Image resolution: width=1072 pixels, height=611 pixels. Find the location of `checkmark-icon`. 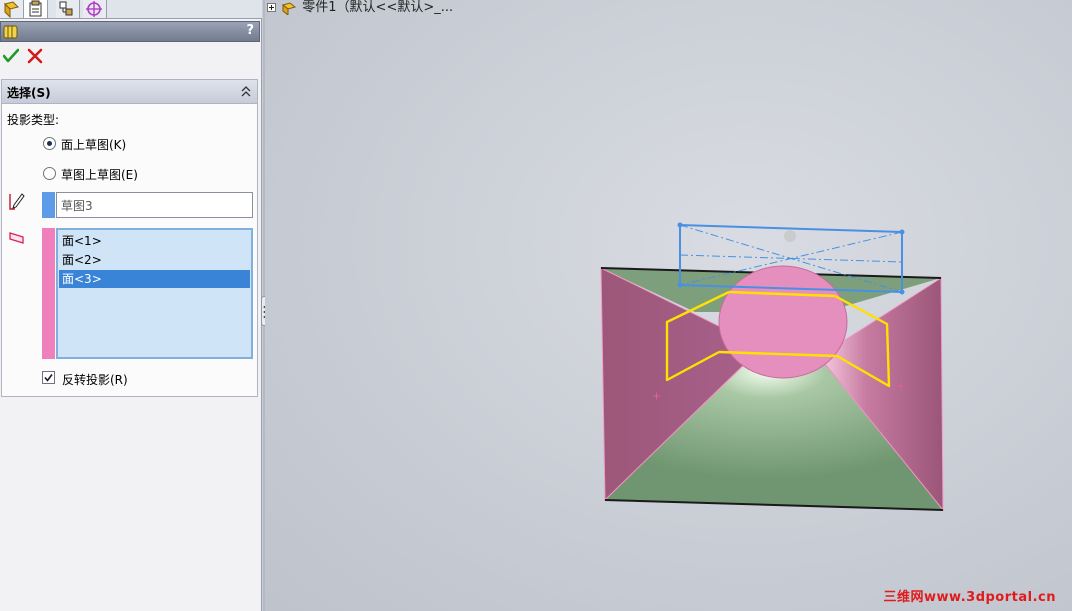

checkmark-icon is located at coordinates (48, 378).